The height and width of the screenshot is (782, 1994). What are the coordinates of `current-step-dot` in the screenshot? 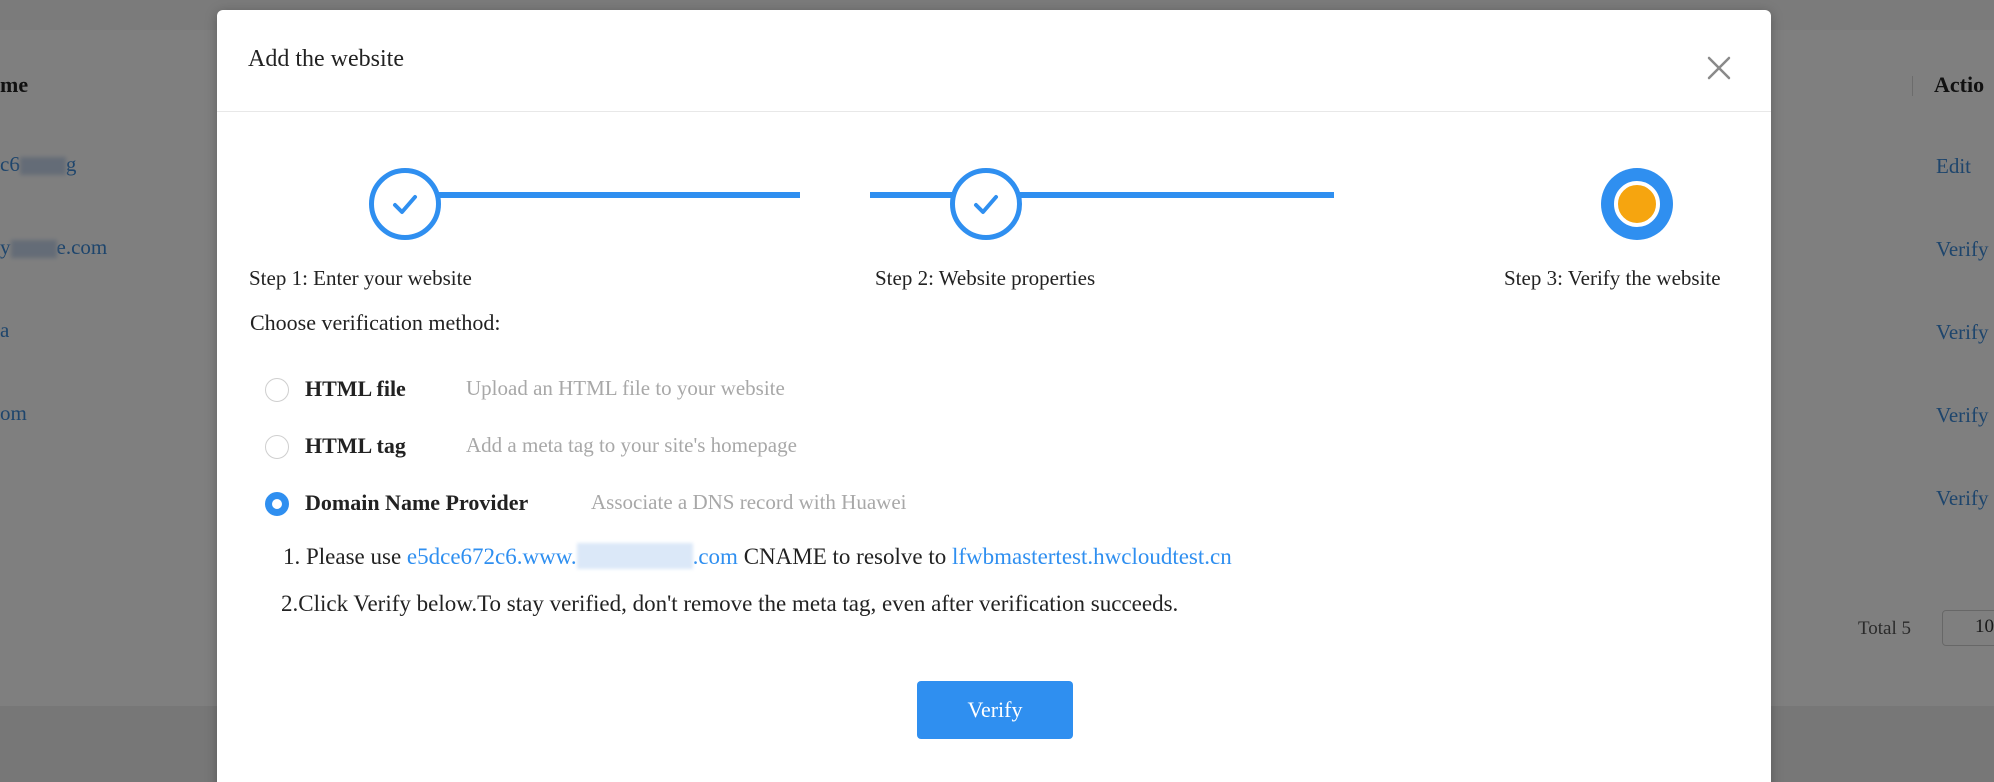 It's located at (1637, 204).